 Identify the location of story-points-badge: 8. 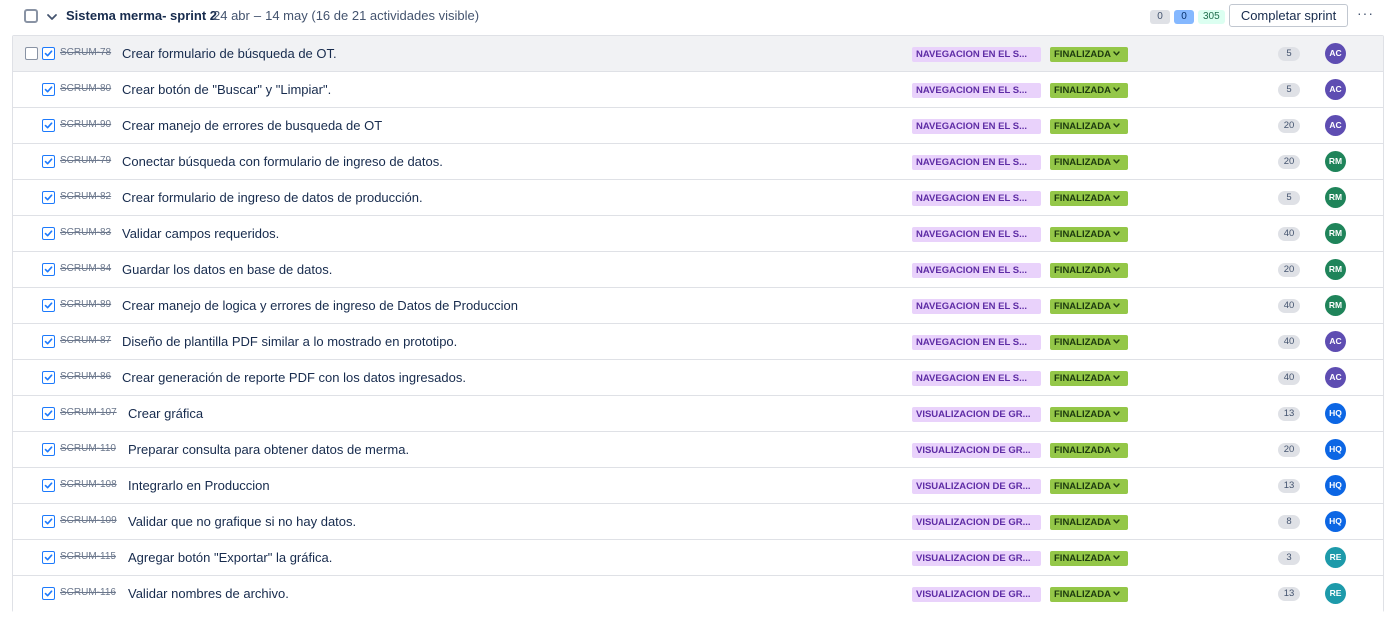
(1289, 522).